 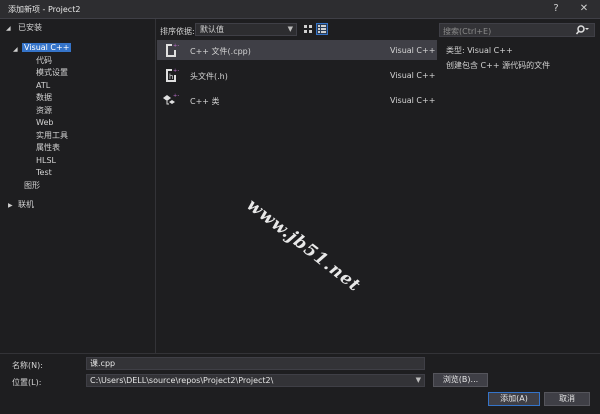 I want to click on help-button: ?, so click(x=556, y=9).